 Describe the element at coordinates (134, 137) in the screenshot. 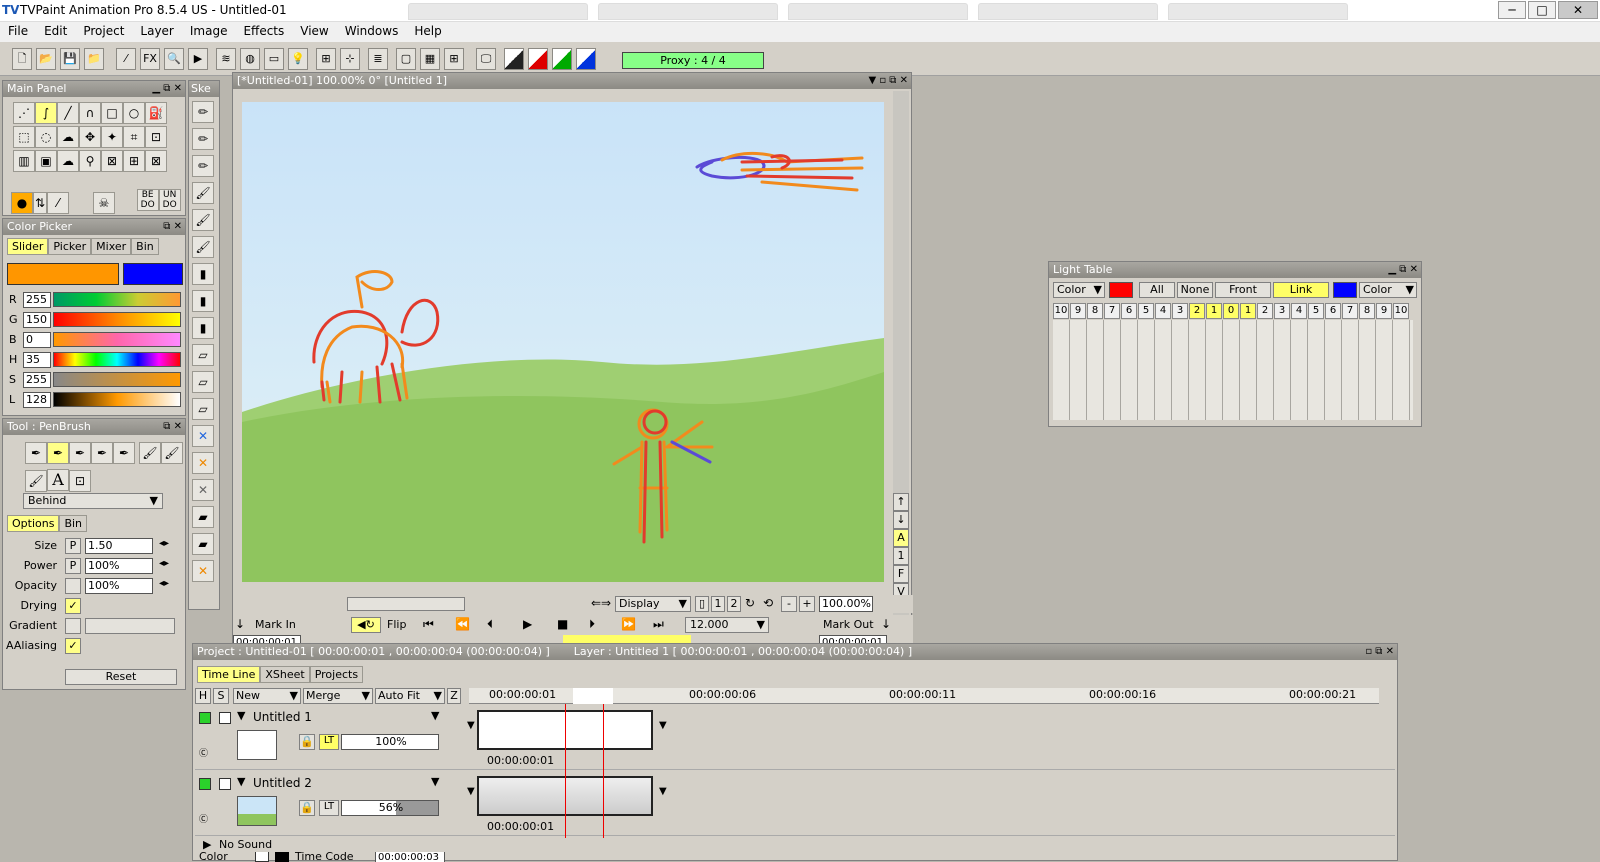

I see `crop-icon: ⌗` at that location.